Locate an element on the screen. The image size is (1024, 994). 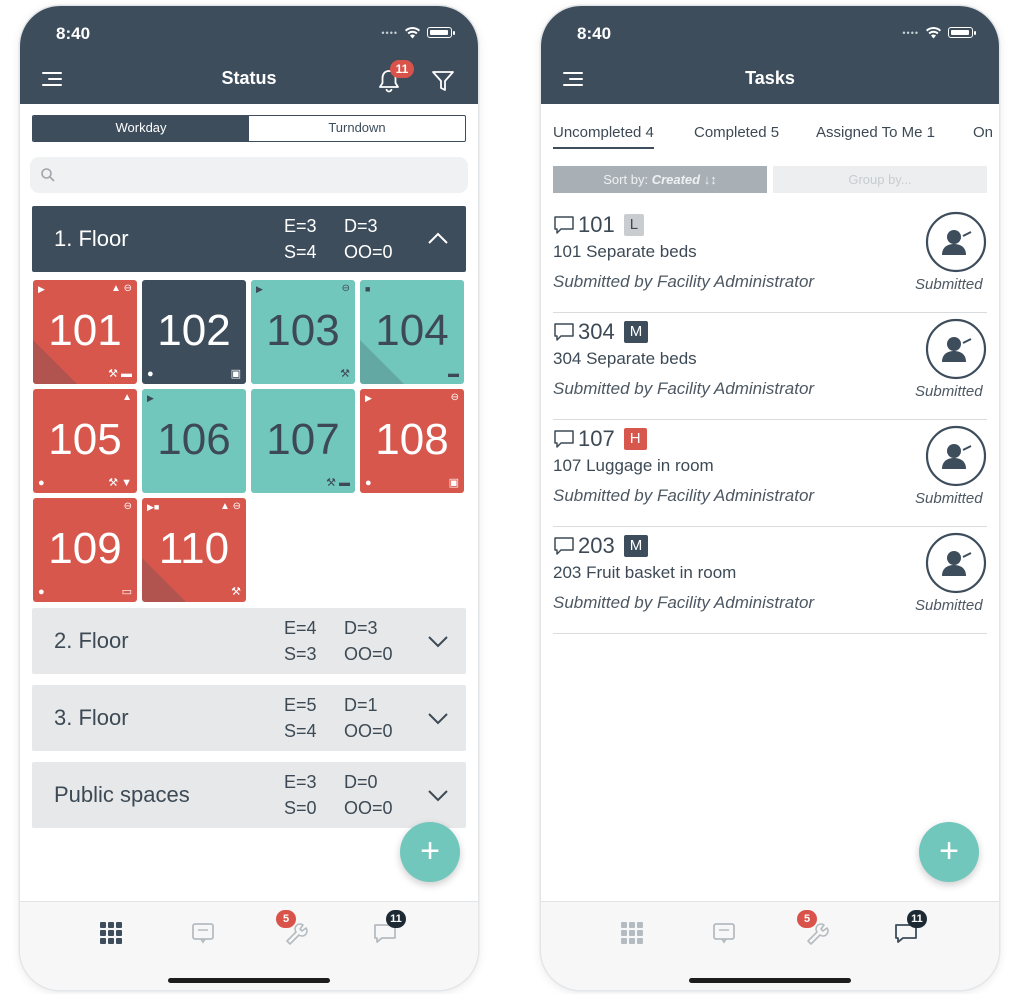
wrench-comment-icons: ⚒ ▬ is located at coordinates (338, 483).